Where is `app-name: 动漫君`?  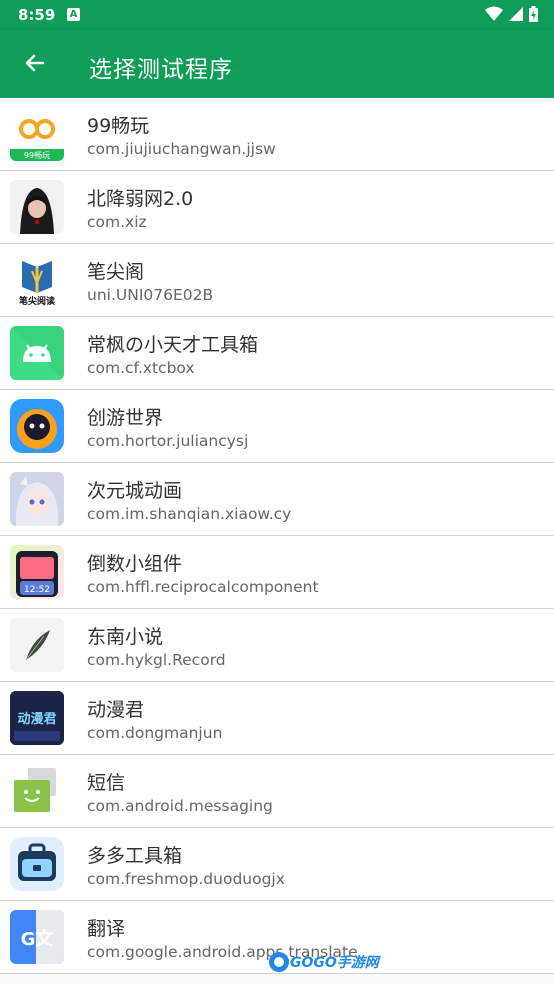 app-name: 动漫君 is located at coordinates (116, 710).